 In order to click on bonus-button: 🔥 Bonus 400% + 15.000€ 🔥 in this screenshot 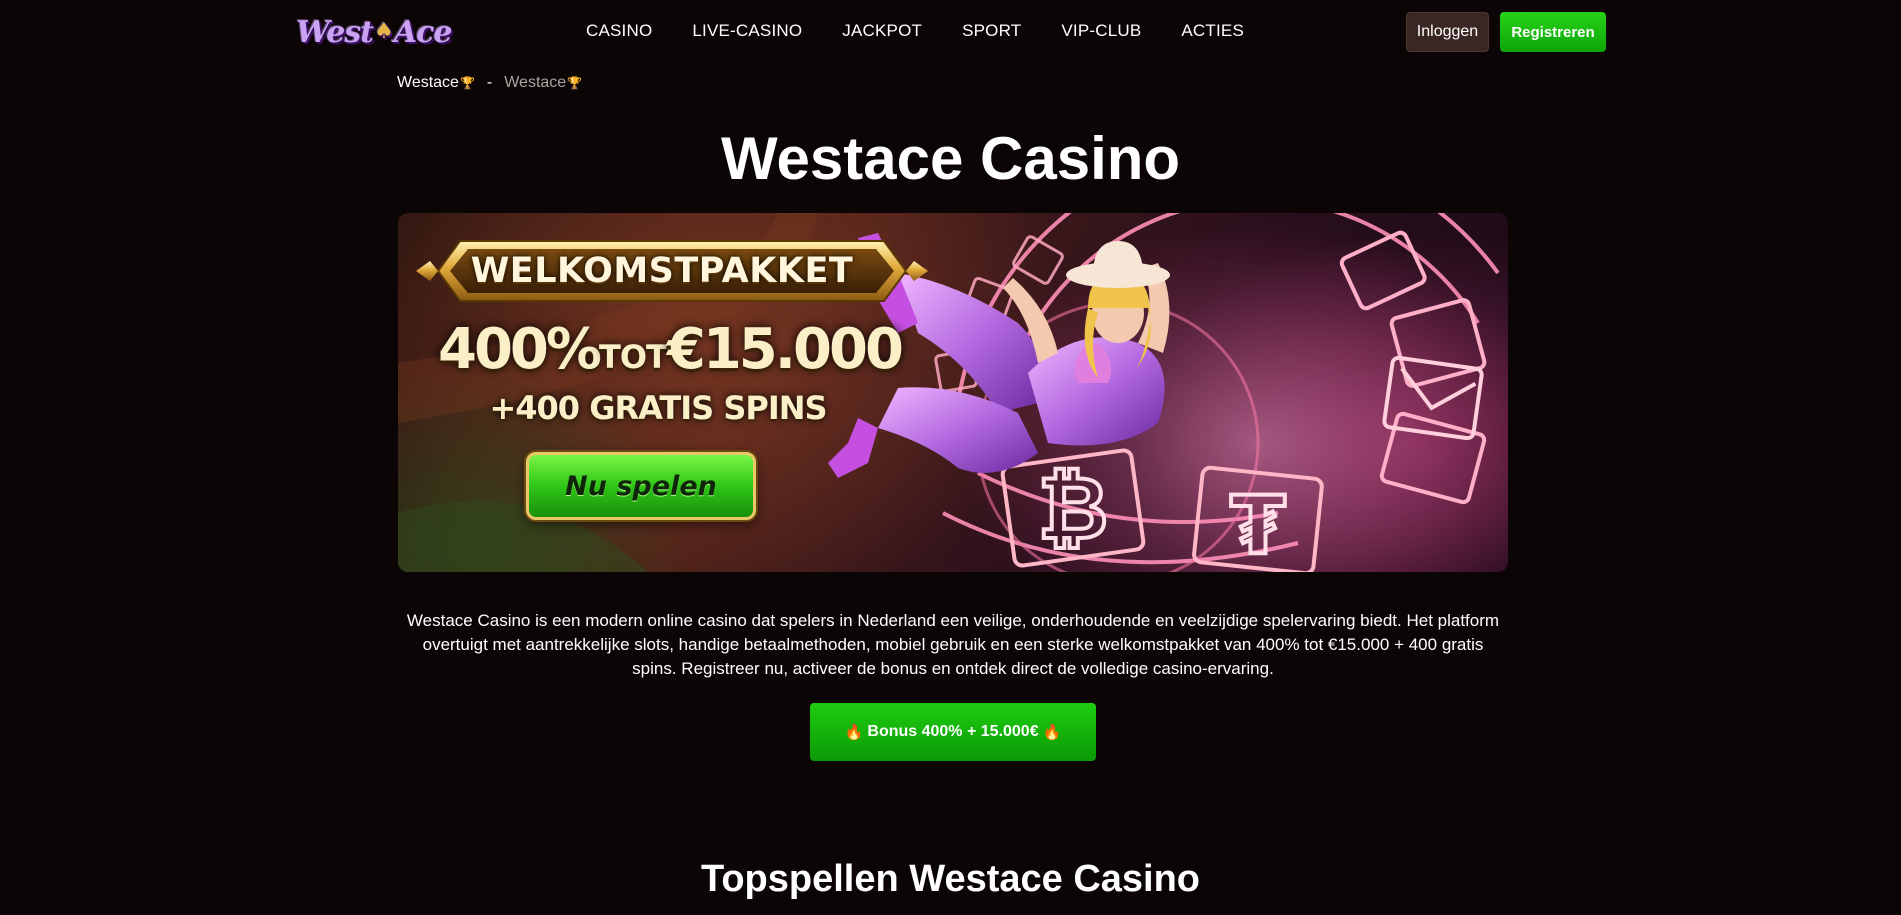, I will do `click(953, 732)`.